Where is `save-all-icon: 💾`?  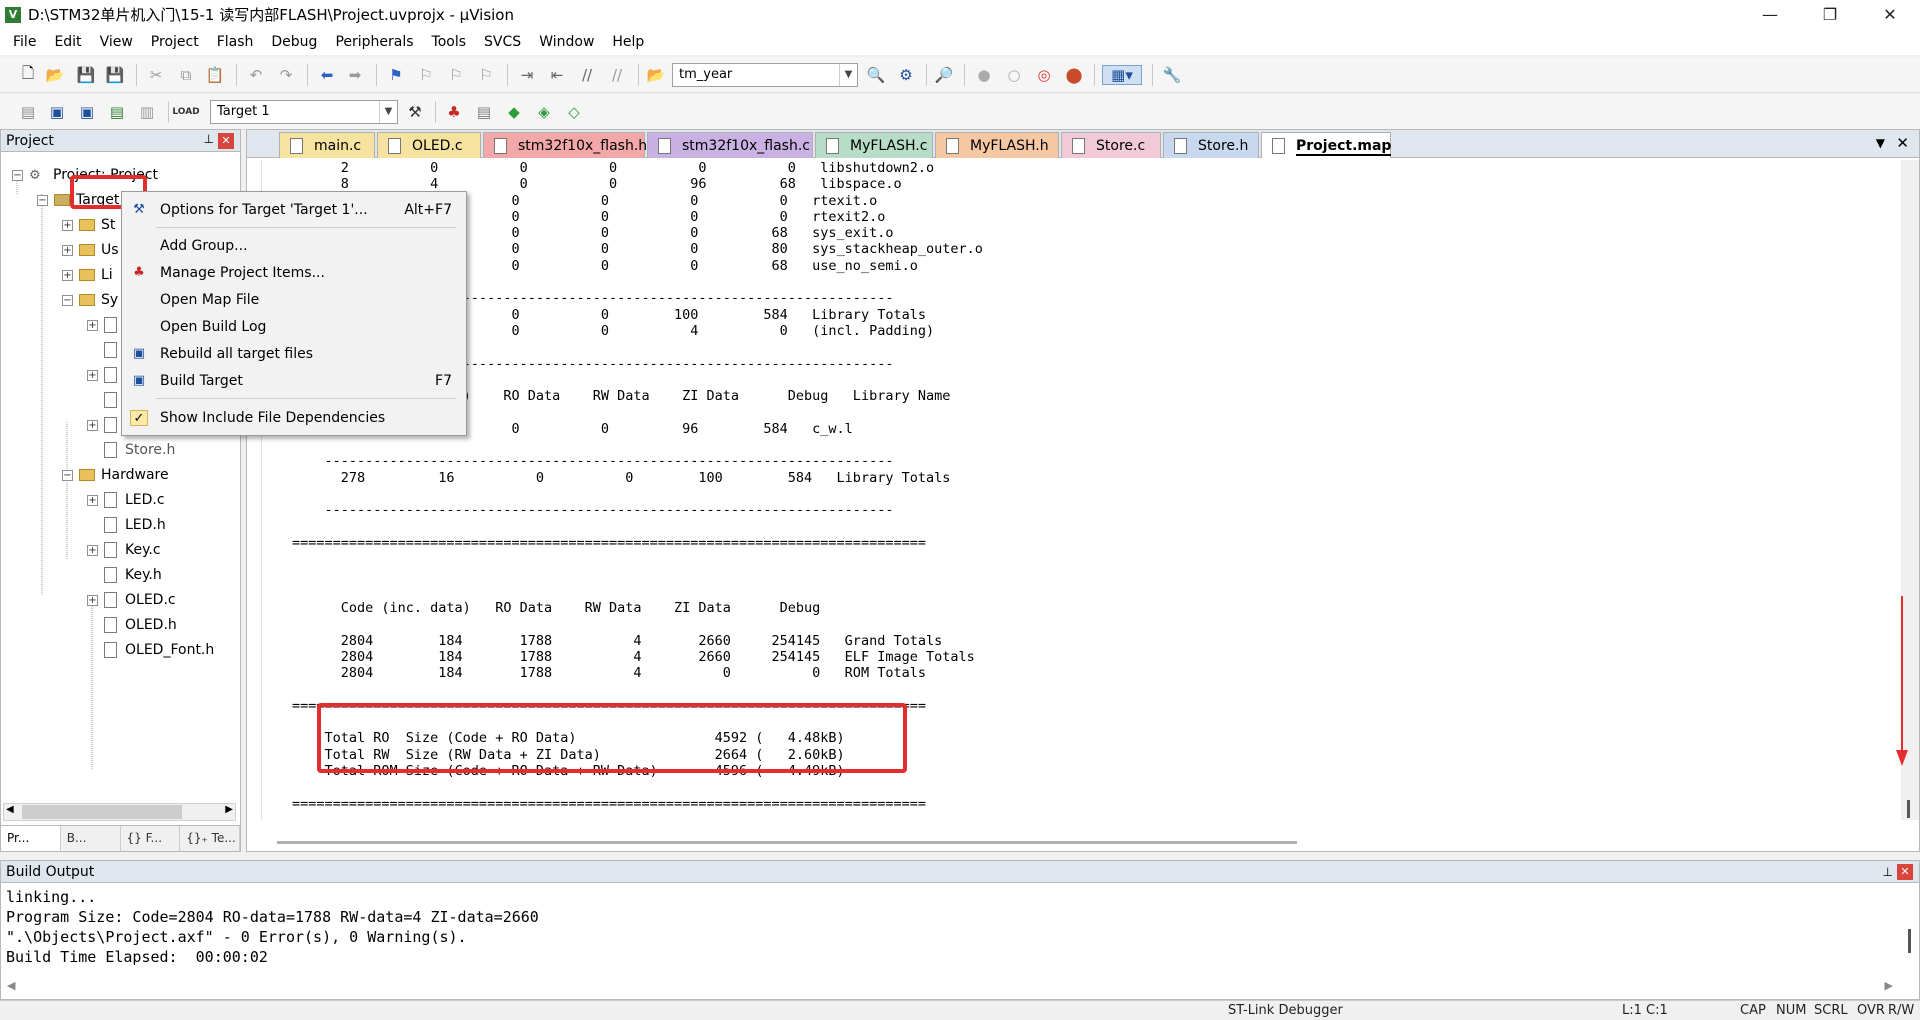
save-all-icon: 💾 is located at coordinates (115, 75).